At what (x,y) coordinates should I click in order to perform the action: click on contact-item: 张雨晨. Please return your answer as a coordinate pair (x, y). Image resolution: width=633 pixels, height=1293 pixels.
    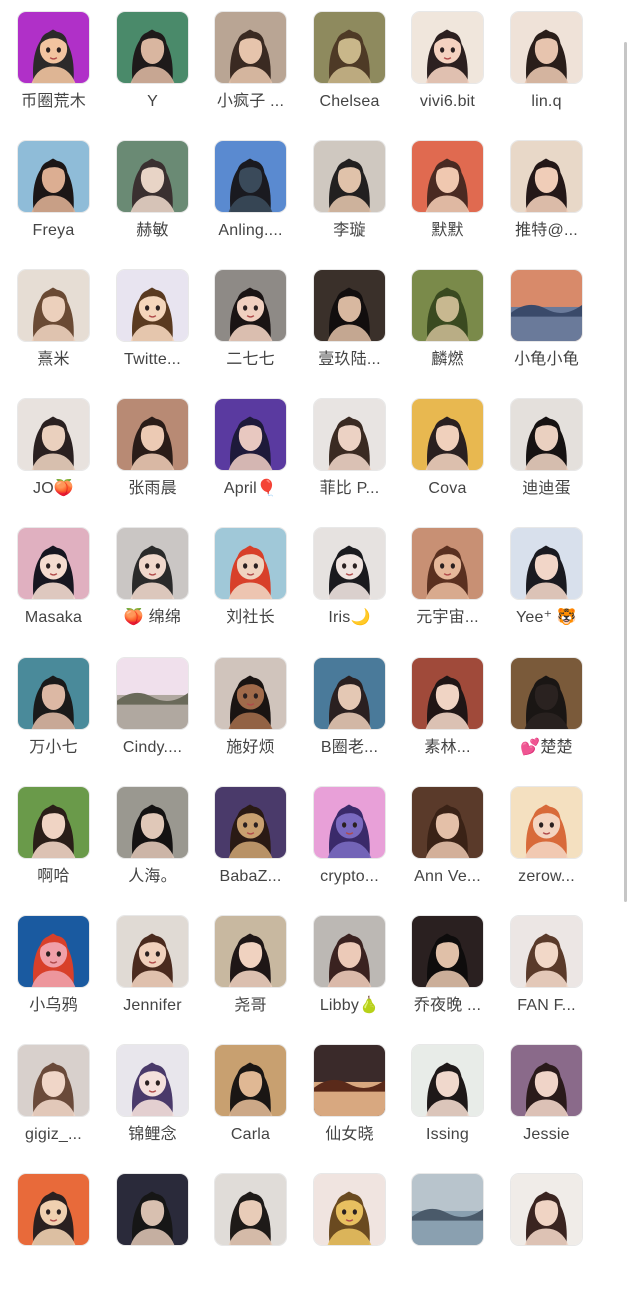
    Looking at the image, I should click on (165, 458).